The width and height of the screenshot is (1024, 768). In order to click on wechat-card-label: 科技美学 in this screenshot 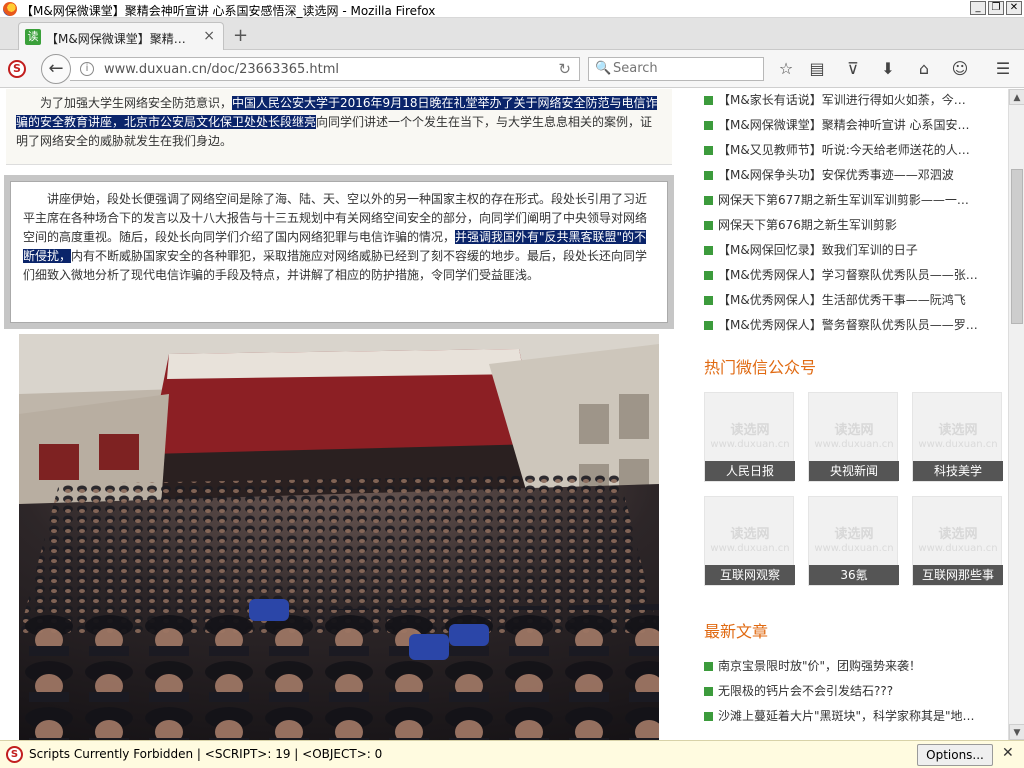, I will do `click(958, 471)`.